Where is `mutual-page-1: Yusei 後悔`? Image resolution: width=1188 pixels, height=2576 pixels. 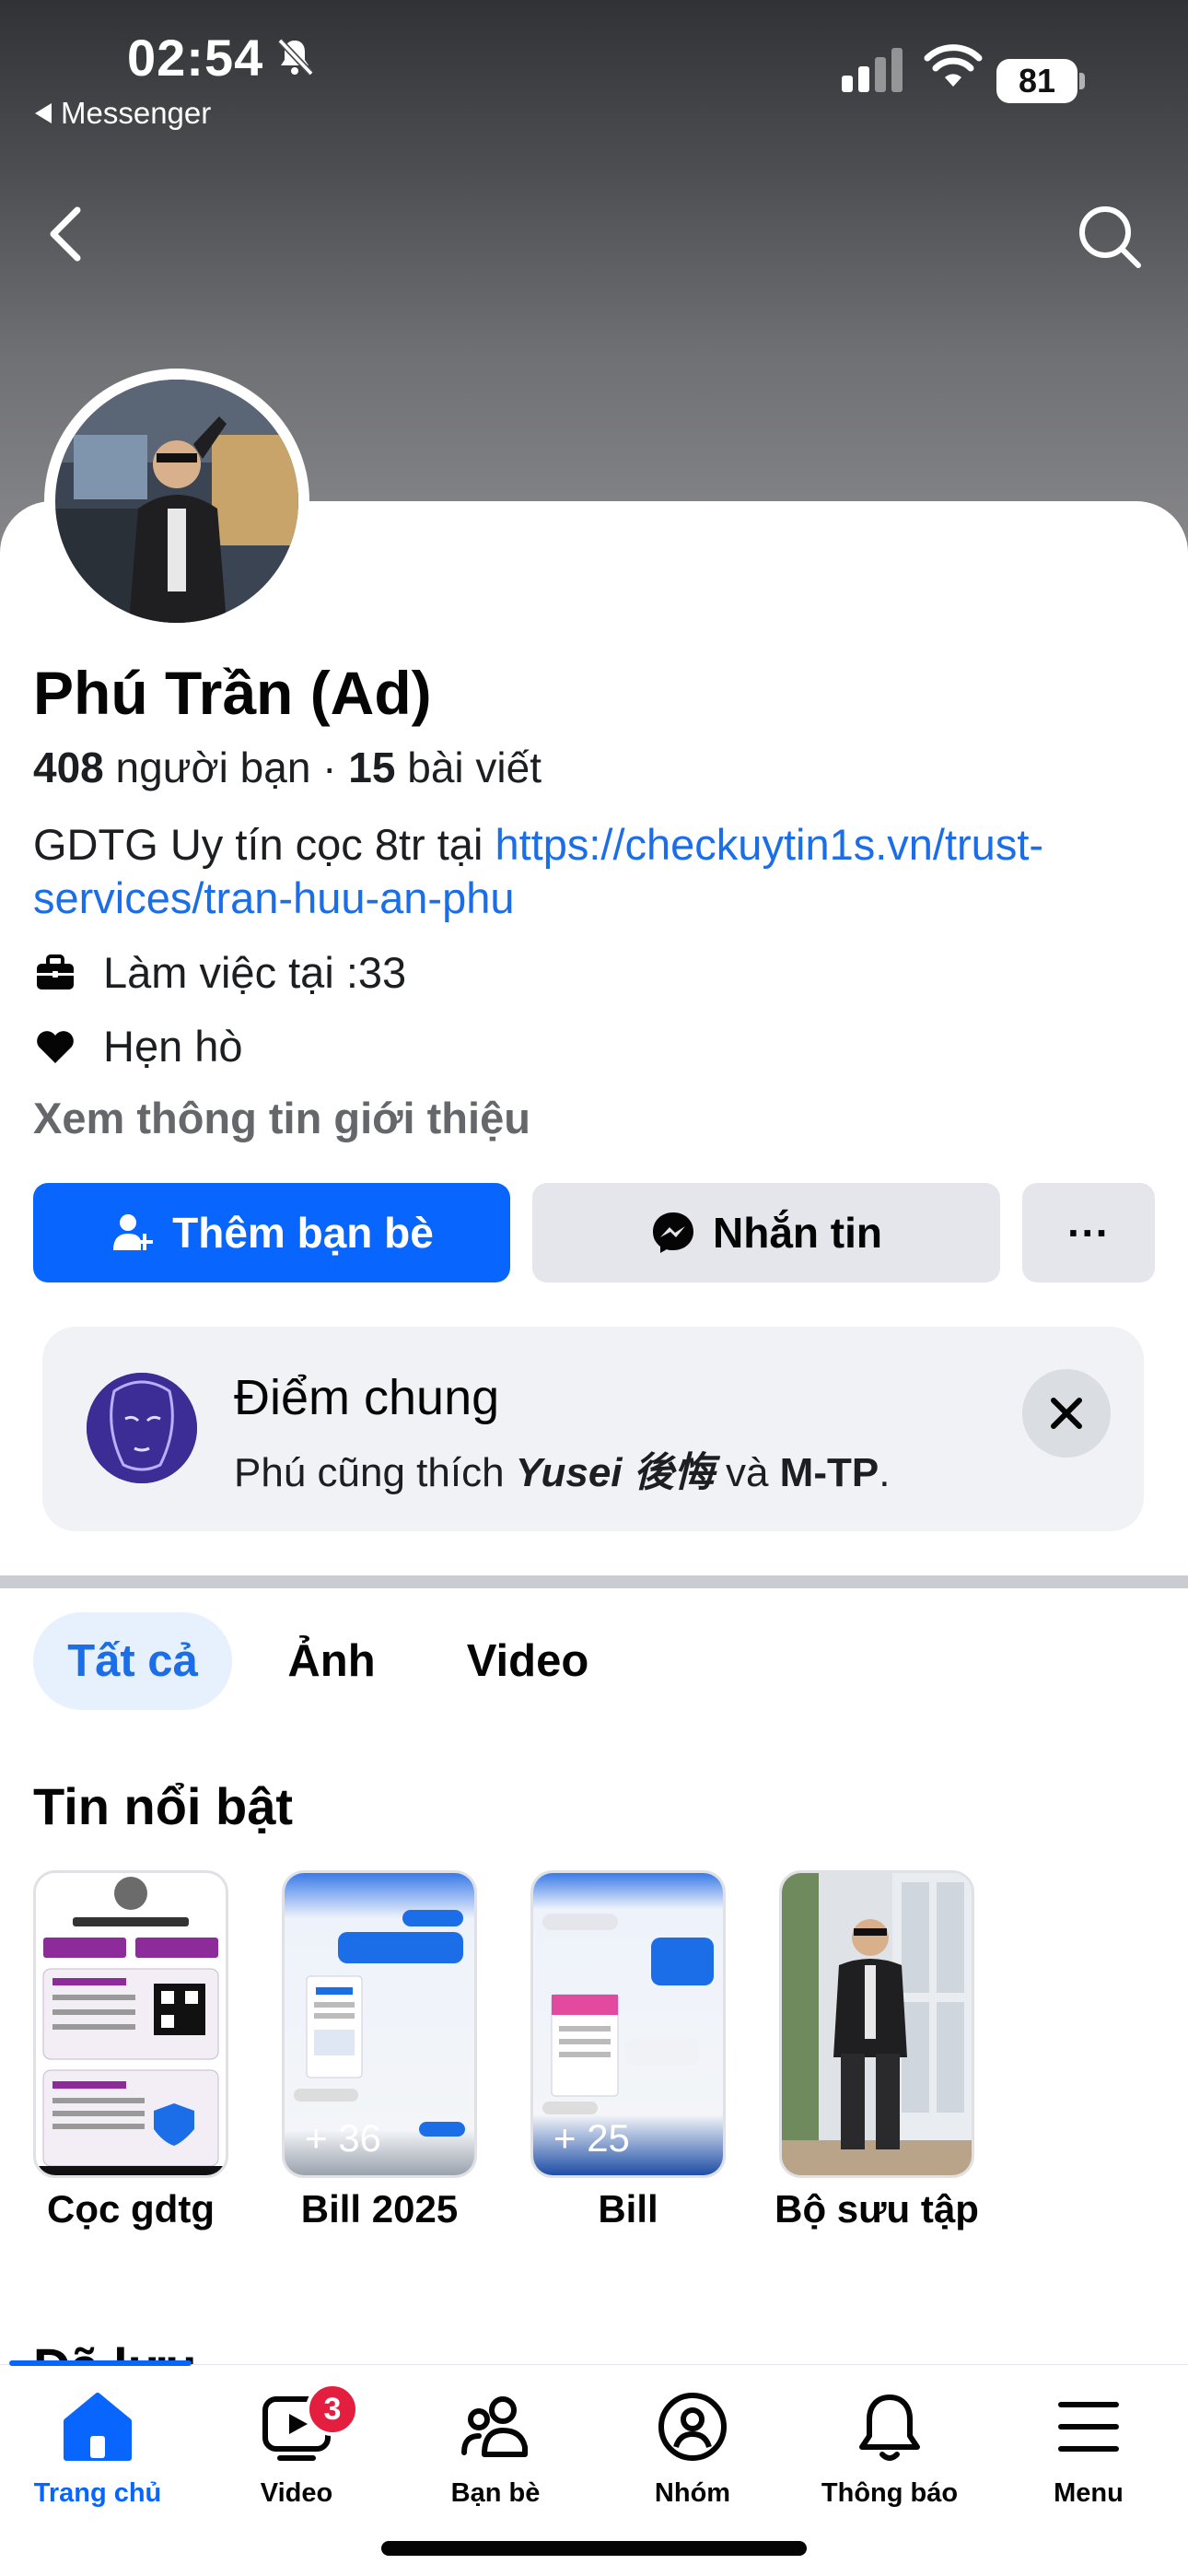 mutual-page-1: Yusei 後悔 is located at coordinates (615, 1472).